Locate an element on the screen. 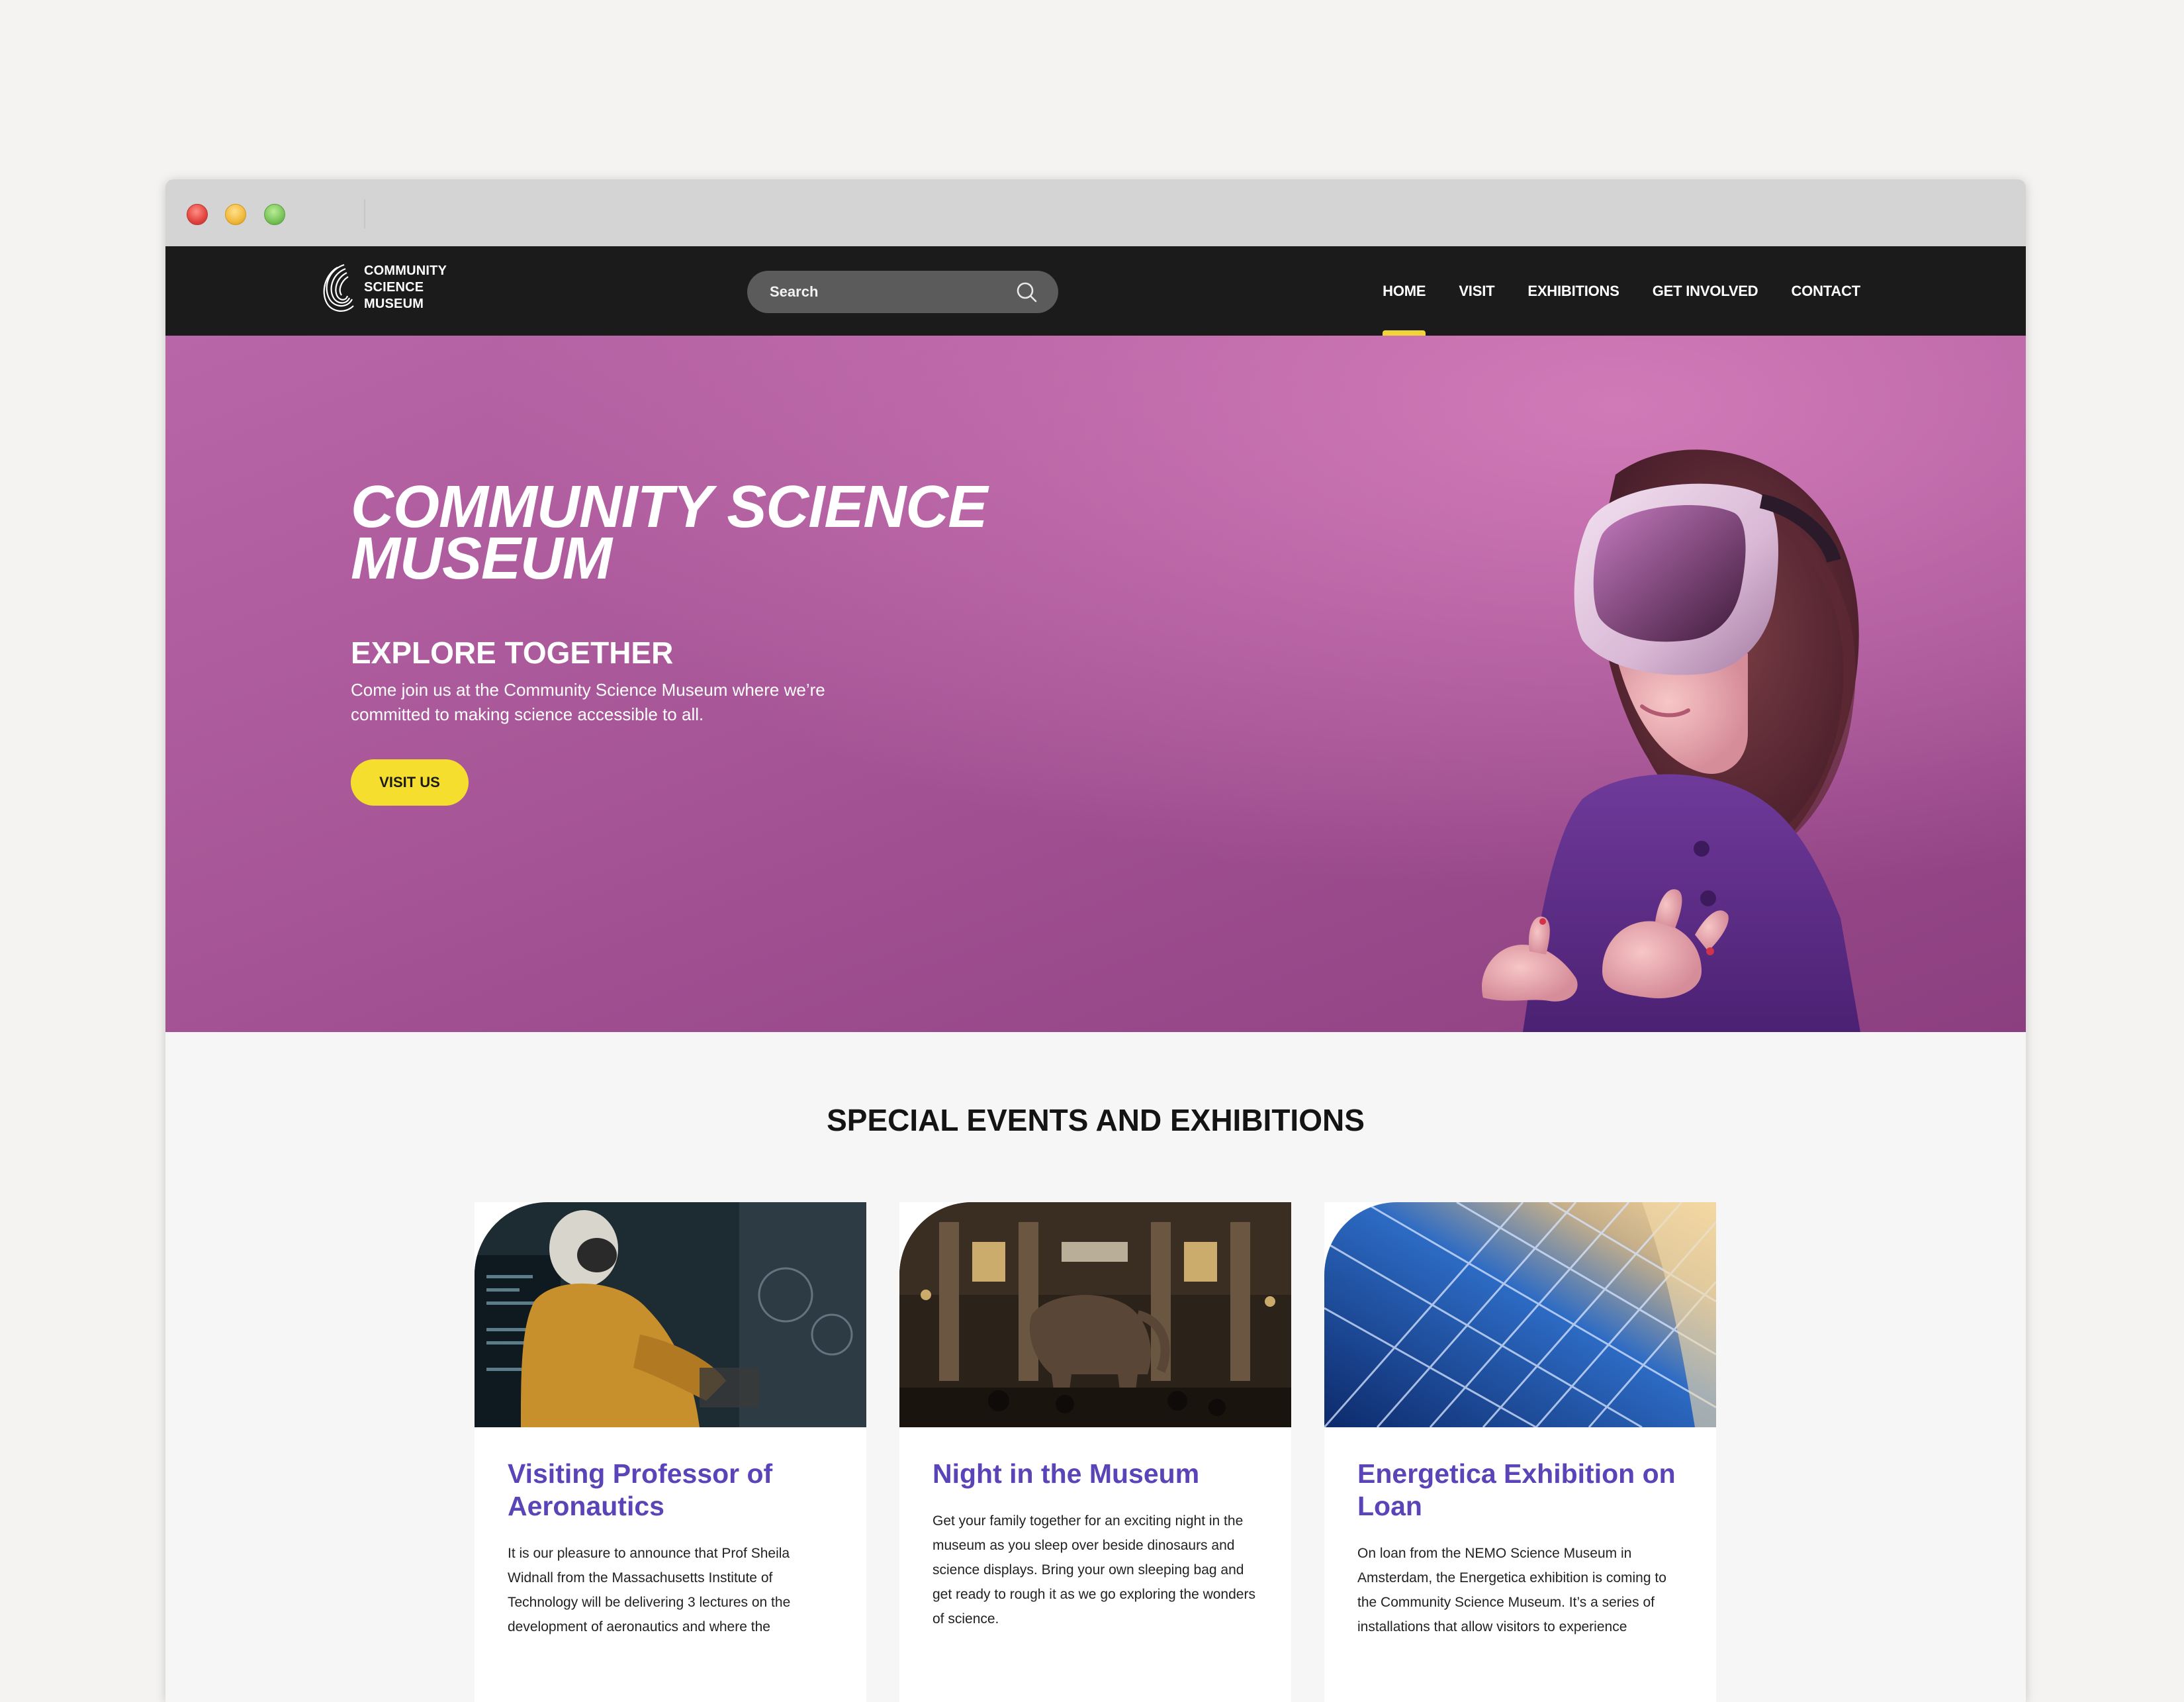  browser-titlebar is located at coordinates (1095, 212).